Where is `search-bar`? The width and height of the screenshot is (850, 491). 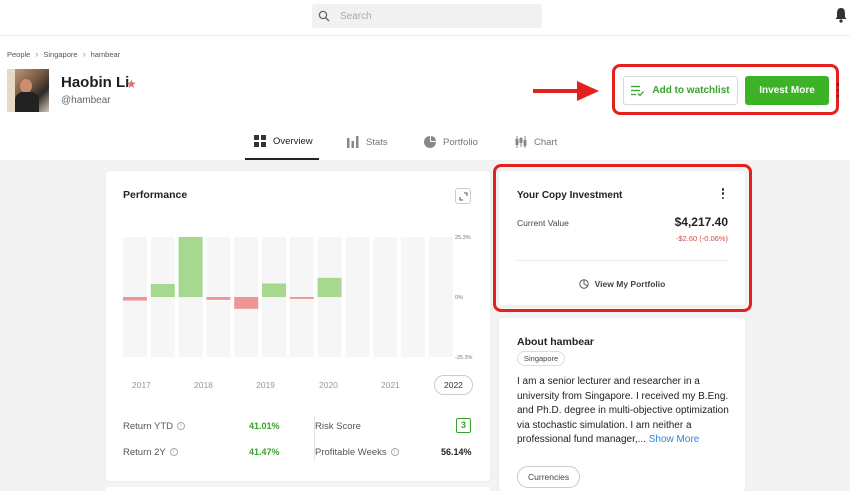 search-bar is located at coordinates (427, 16).